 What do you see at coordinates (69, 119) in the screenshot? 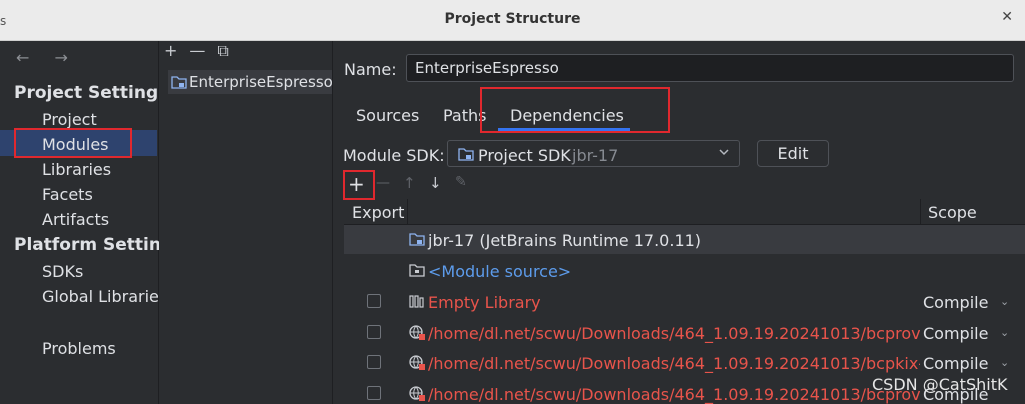
I see `nav-item-project: Project` at bounding box center [69, 119].